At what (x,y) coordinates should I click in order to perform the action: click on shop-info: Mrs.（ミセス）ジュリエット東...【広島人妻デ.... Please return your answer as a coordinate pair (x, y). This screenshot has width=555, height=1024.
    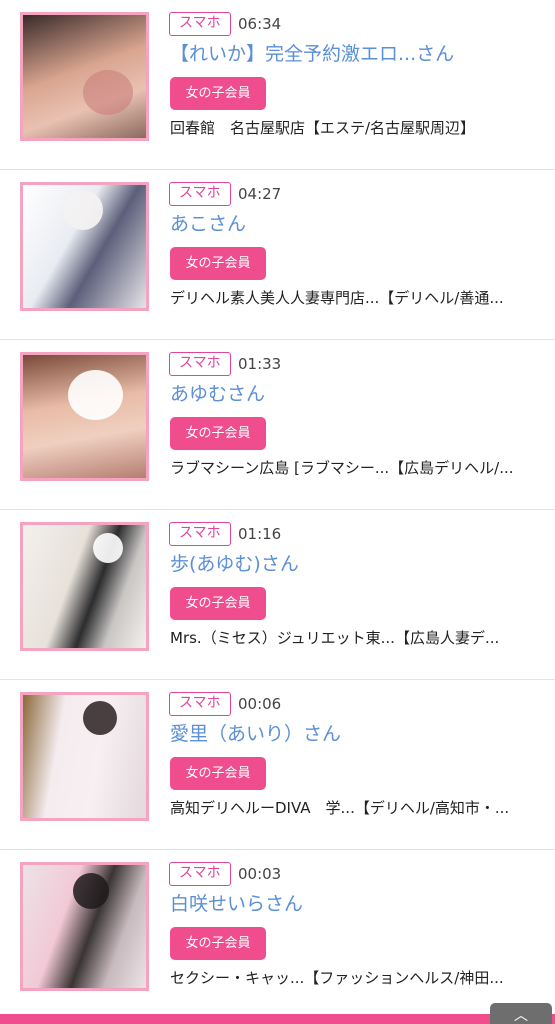
    Looking at the image, I should click on (335, 638).